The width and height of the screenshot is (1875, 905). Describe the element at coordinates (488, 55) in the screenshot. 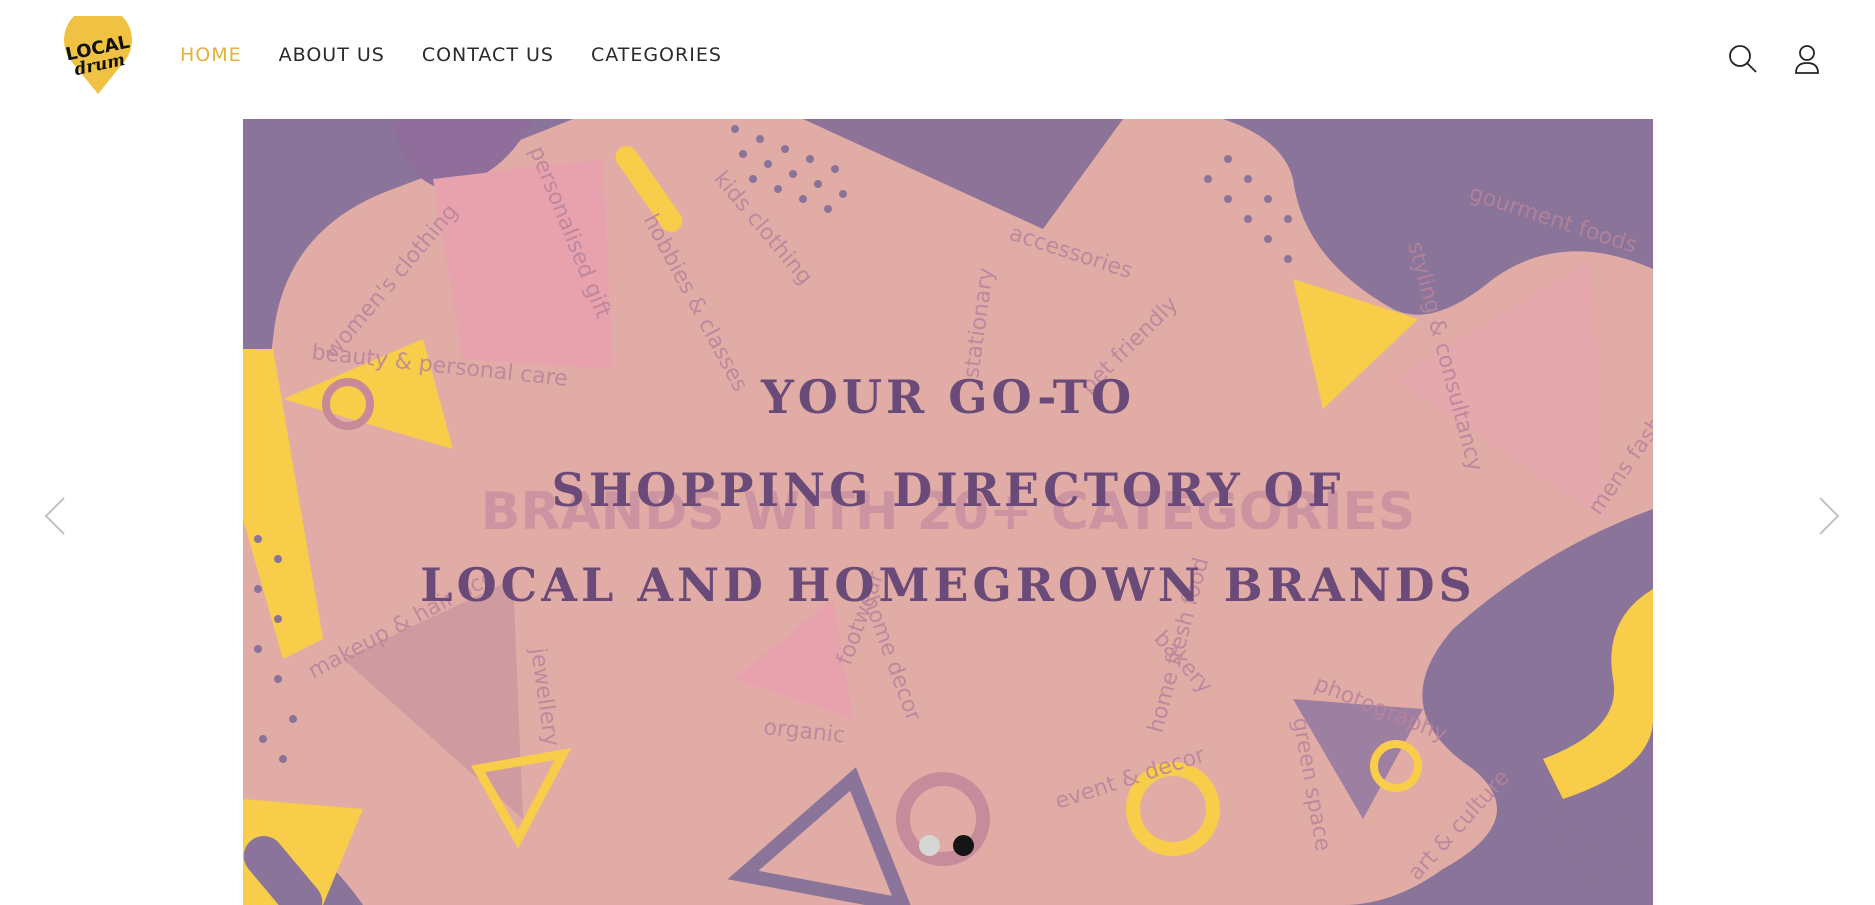

I see `nav-contact-us: CONTACT US` at that location.